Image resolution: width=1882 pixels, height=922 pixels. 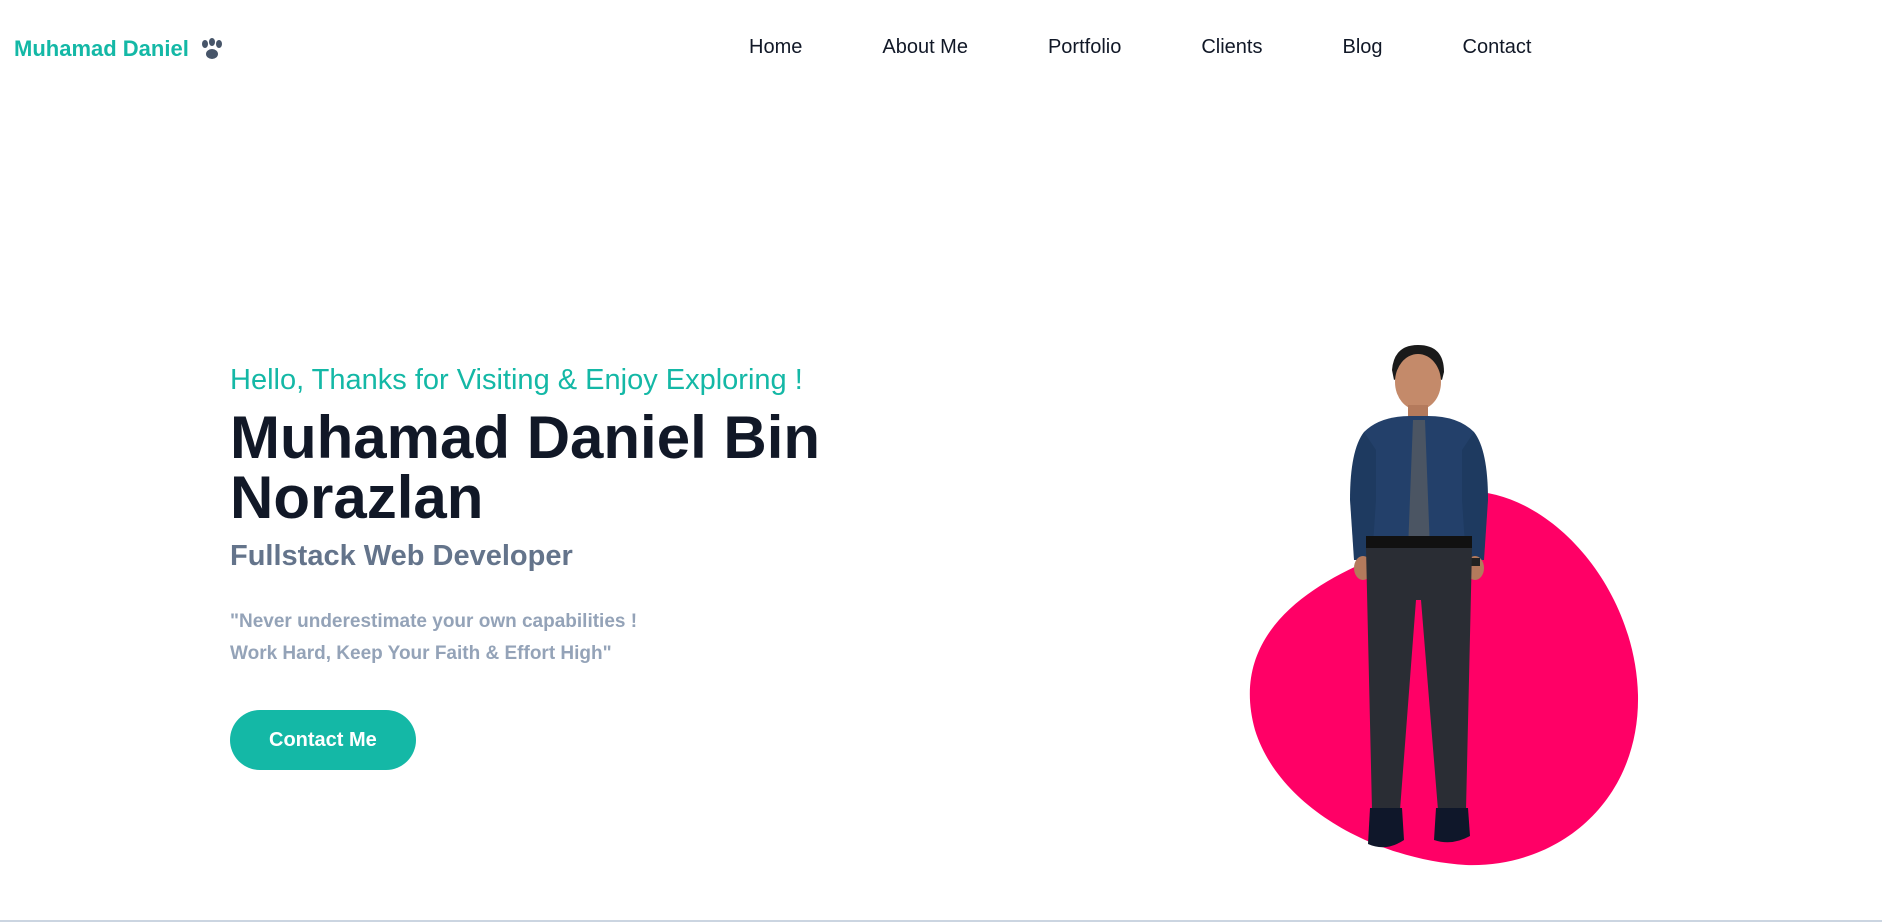 I want to click on person-photo, so click(x=1419, y=596).